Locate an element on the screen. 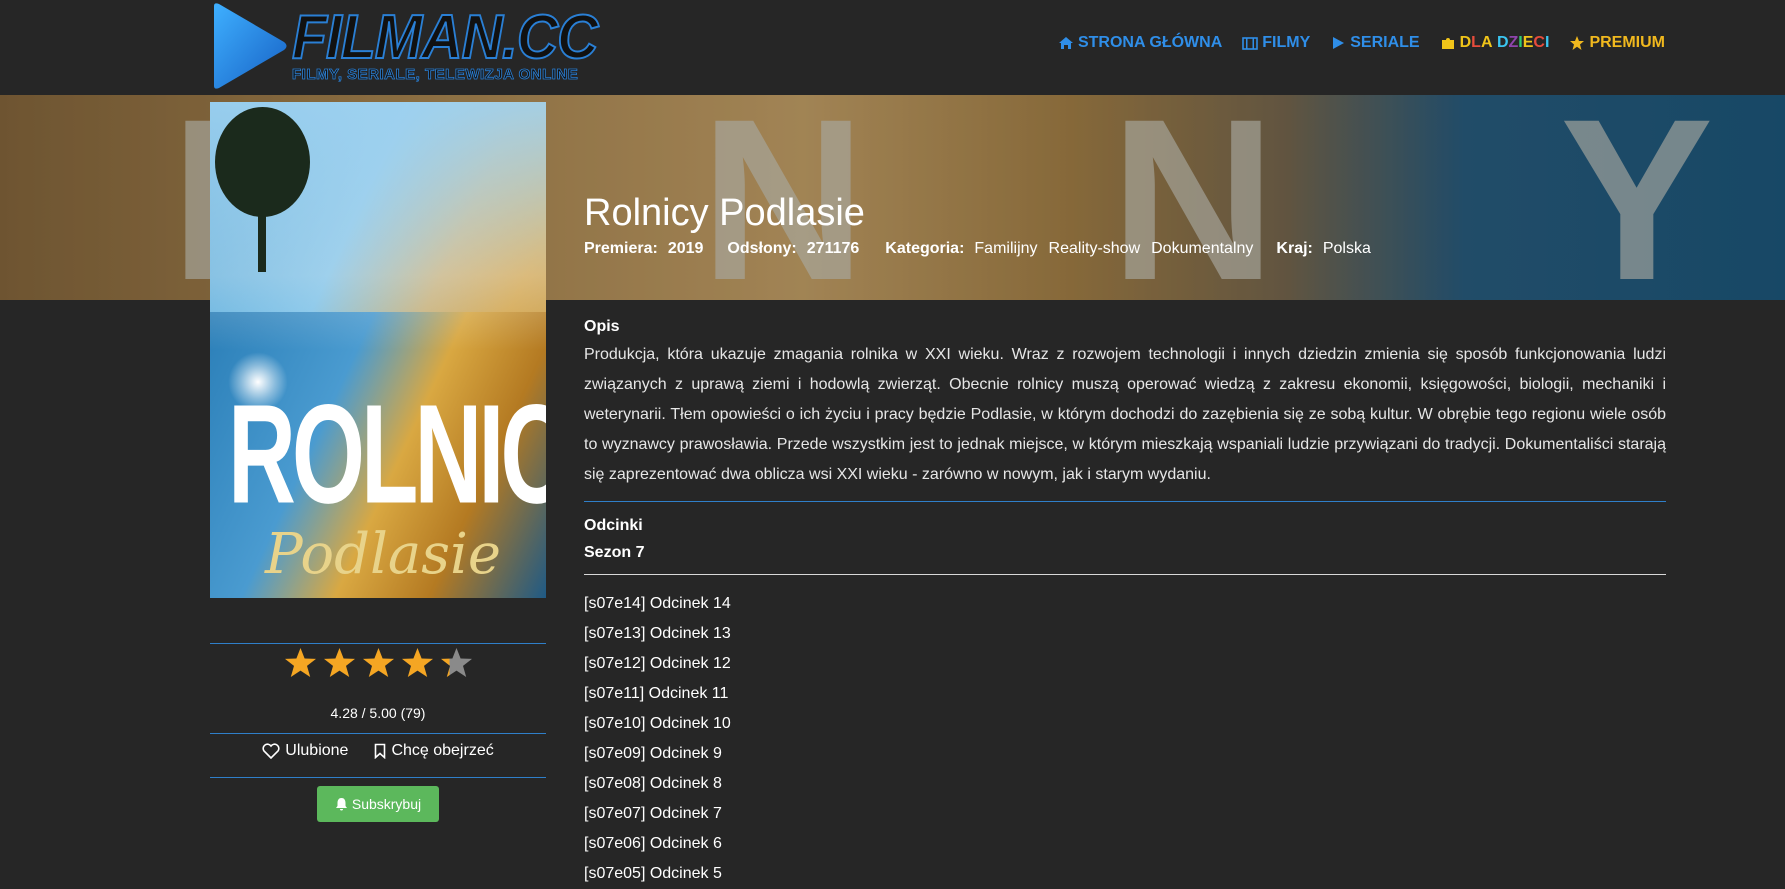 The image size is (1785, 889). kids-letter: C is located at coordinates (1539, 42).